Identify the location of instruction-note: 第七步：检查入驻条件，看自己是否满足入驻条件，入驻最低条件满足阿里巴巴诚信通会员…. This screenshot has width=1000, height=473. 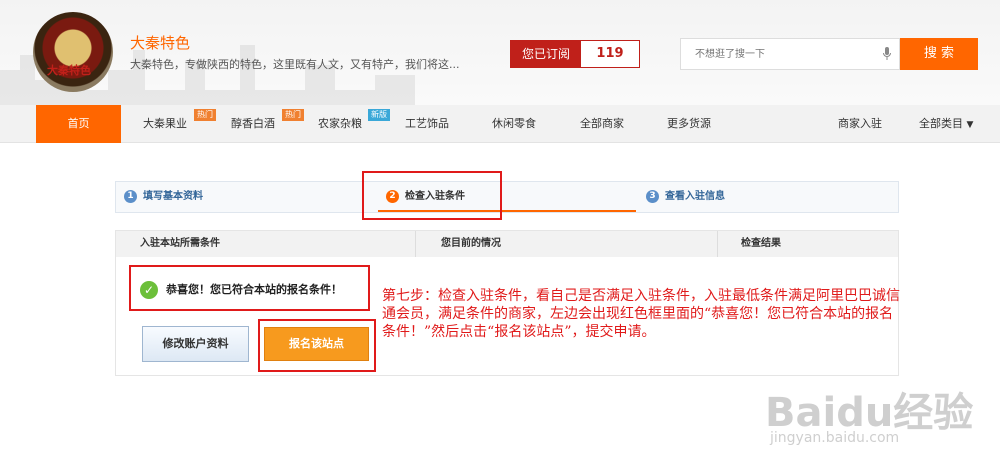
(641, 314).